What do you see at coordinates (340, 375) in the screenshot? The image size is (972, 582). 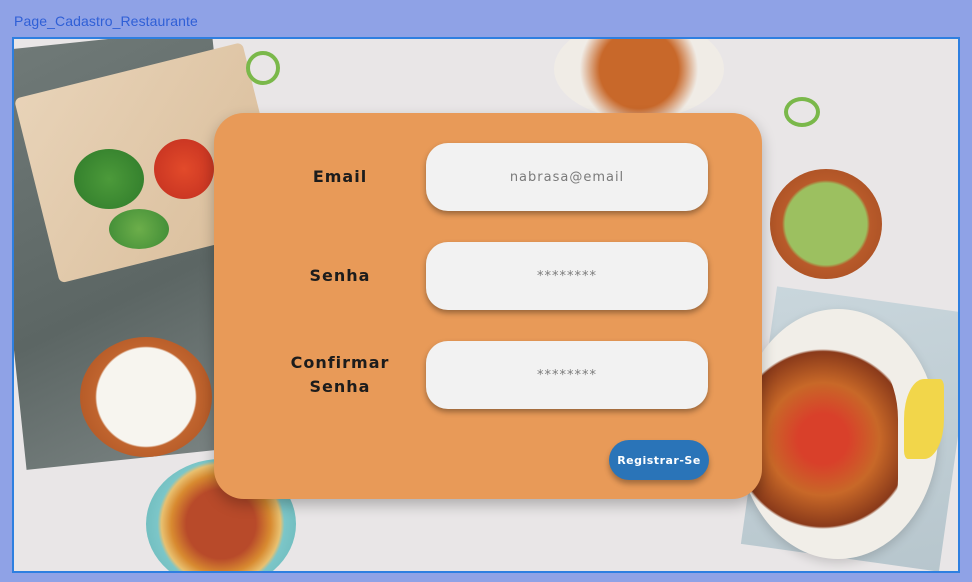 I see `confirm-password-label: Confirmar Senha` at bounding box center [340, 375].